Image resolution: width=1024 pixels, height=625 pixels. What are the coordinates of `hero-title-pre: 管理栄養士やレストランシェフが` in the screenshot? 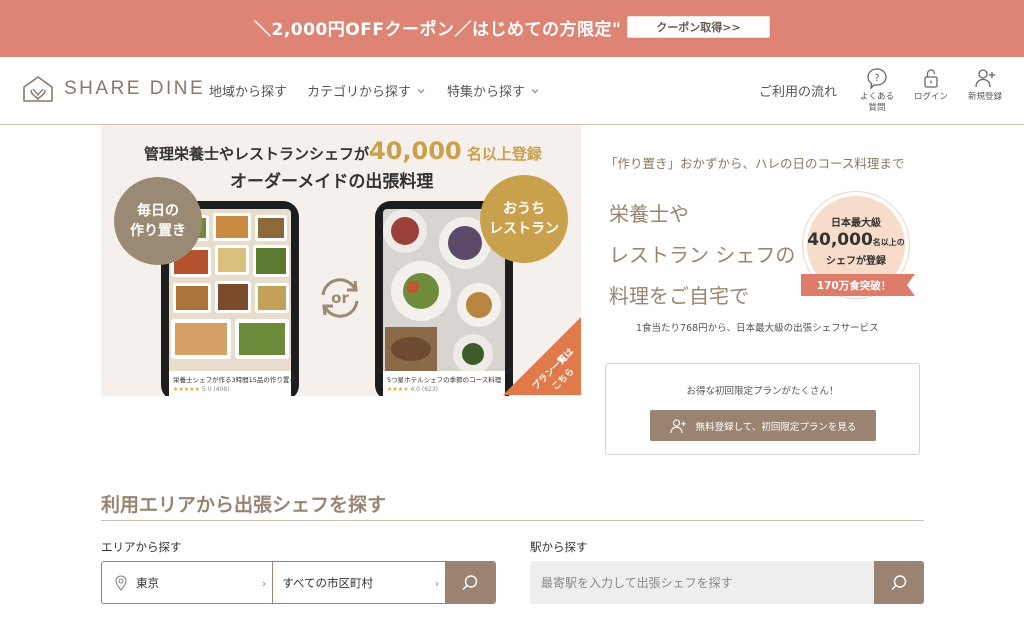 It's located at (257, 154).